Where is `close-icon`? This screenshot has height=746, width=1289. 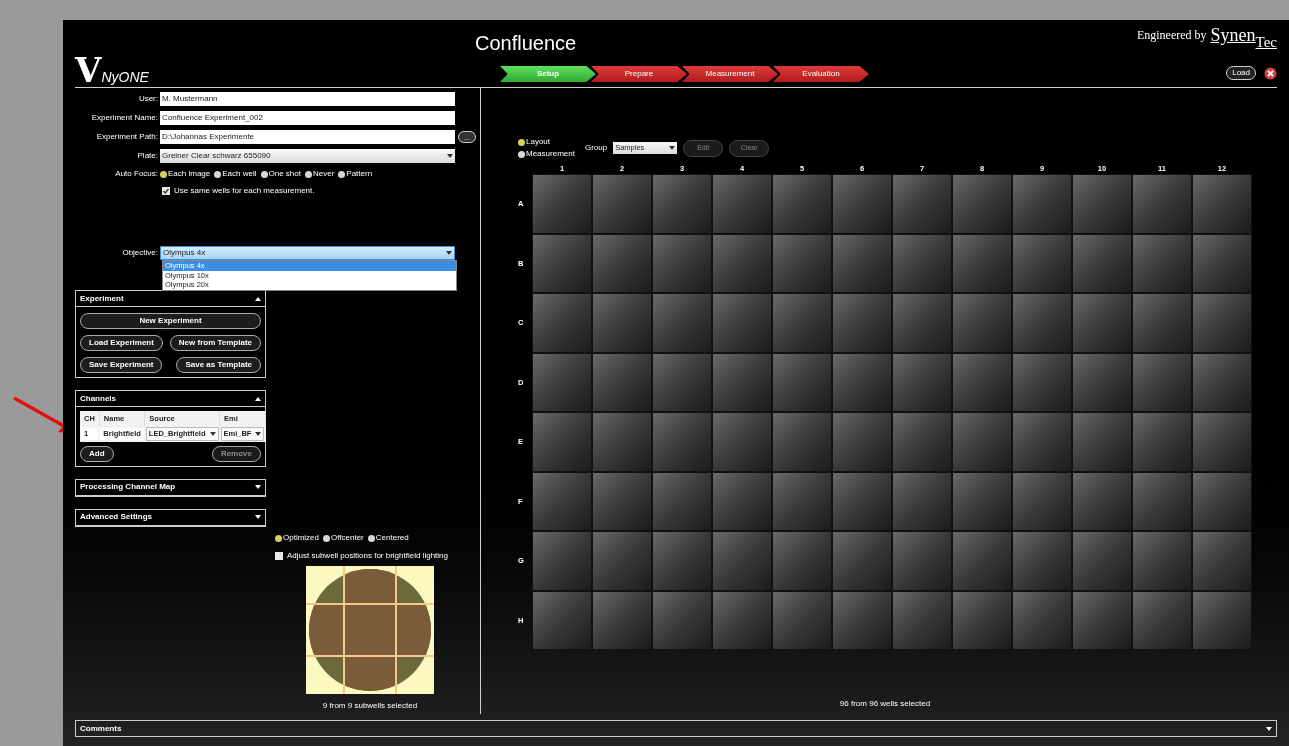
close-icon is located at coordinates (1270, 73).